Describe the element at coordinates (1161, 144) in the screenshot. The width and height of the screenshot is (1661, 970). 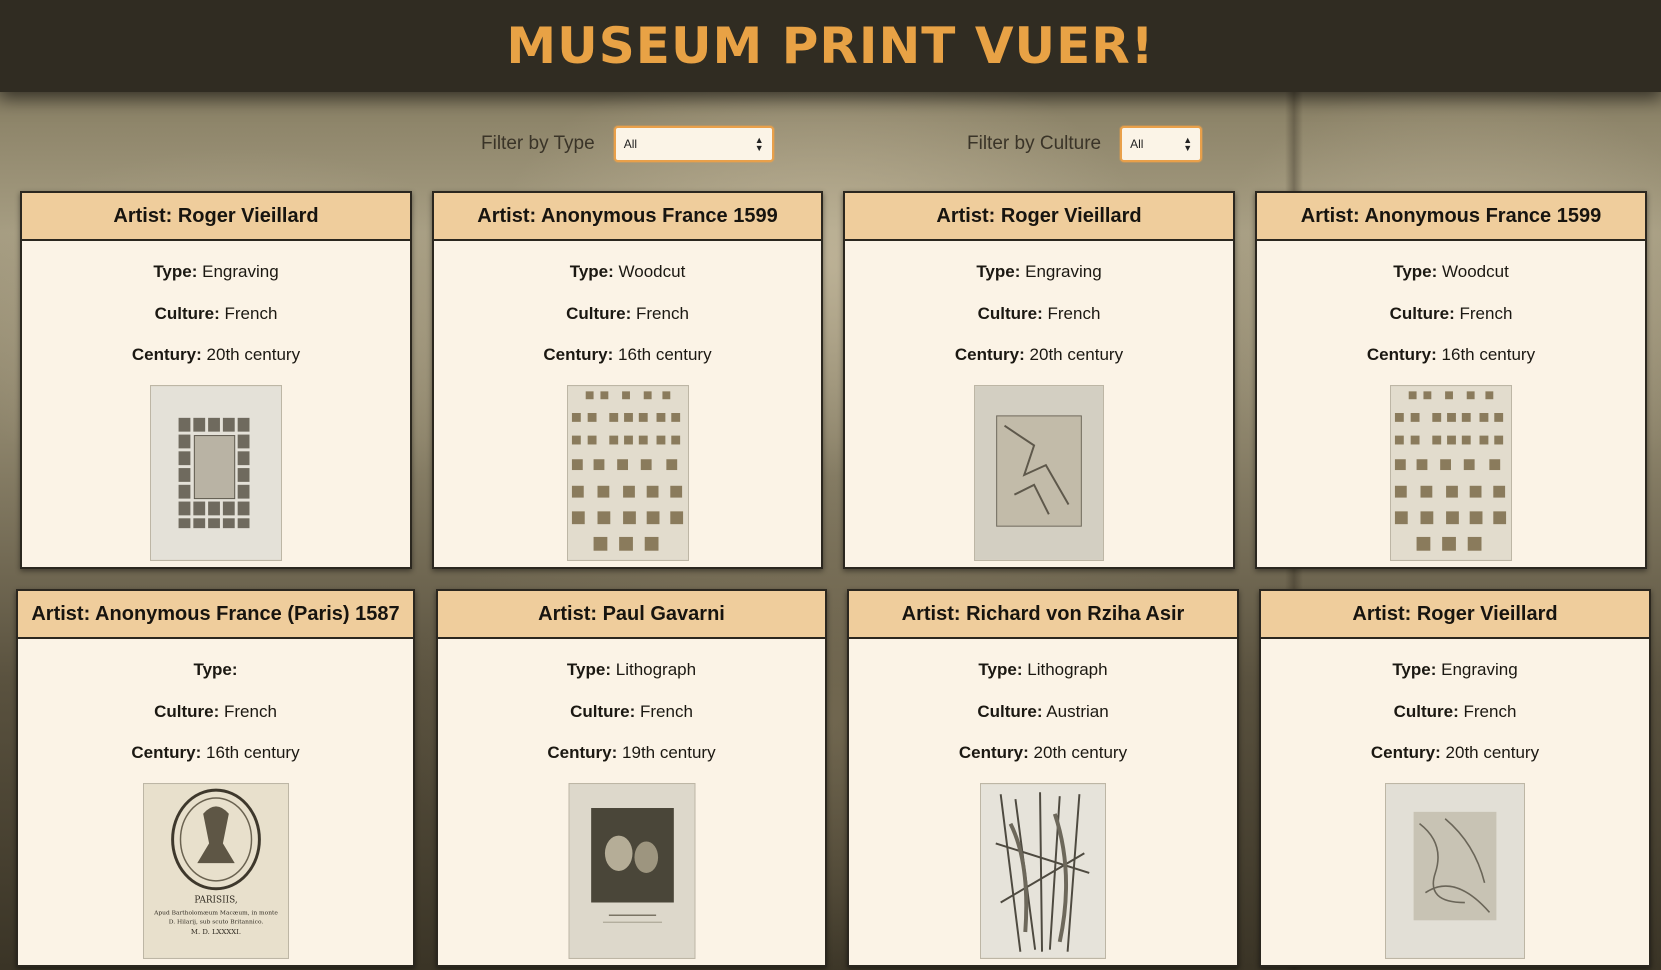
I see `culture-filter-select: All ▲ ▼` at that location.